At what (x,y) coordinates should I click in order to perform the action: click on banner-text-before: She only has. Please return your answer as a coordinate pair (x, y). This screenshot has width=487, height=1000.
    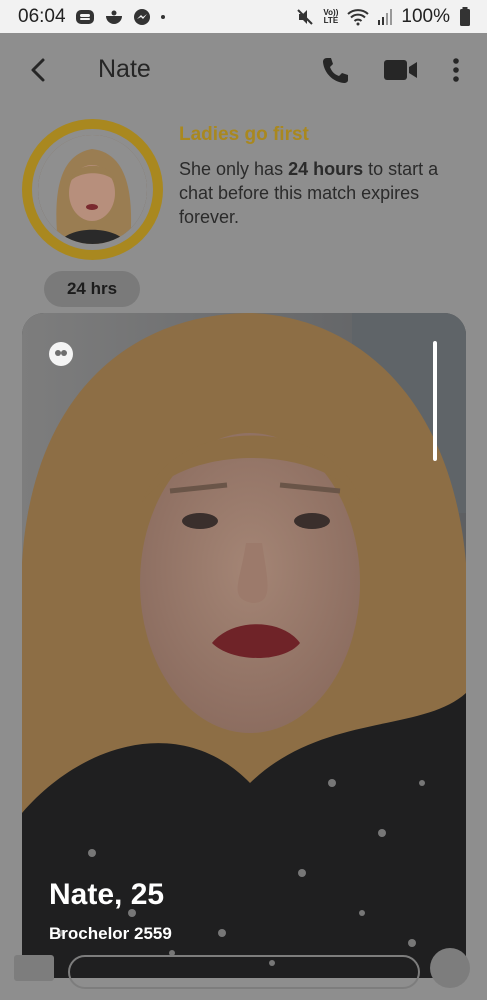
    Looking at the image, I should click on (234, 169).